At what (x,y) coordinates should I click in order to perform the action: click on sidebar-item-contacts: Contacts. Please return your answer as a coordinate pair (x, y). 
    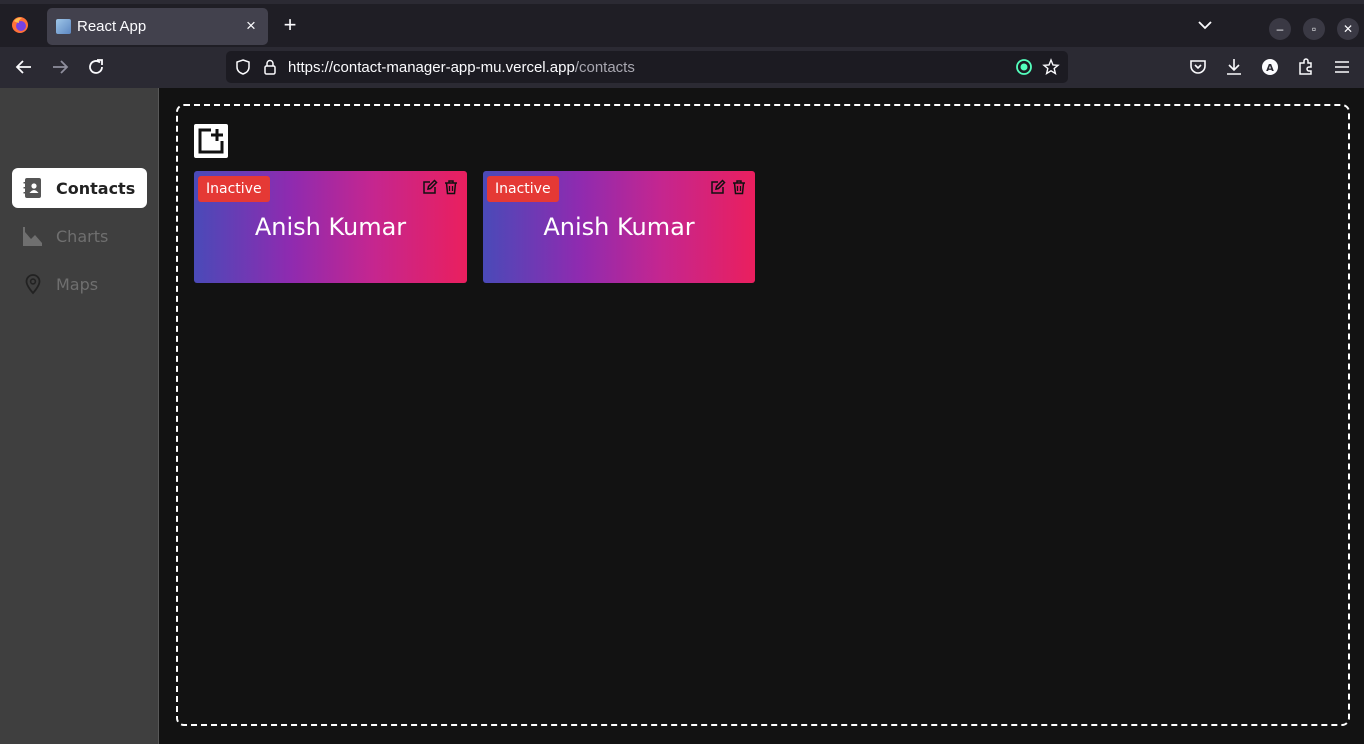
    Looking at the image, I should click on (79, 188).